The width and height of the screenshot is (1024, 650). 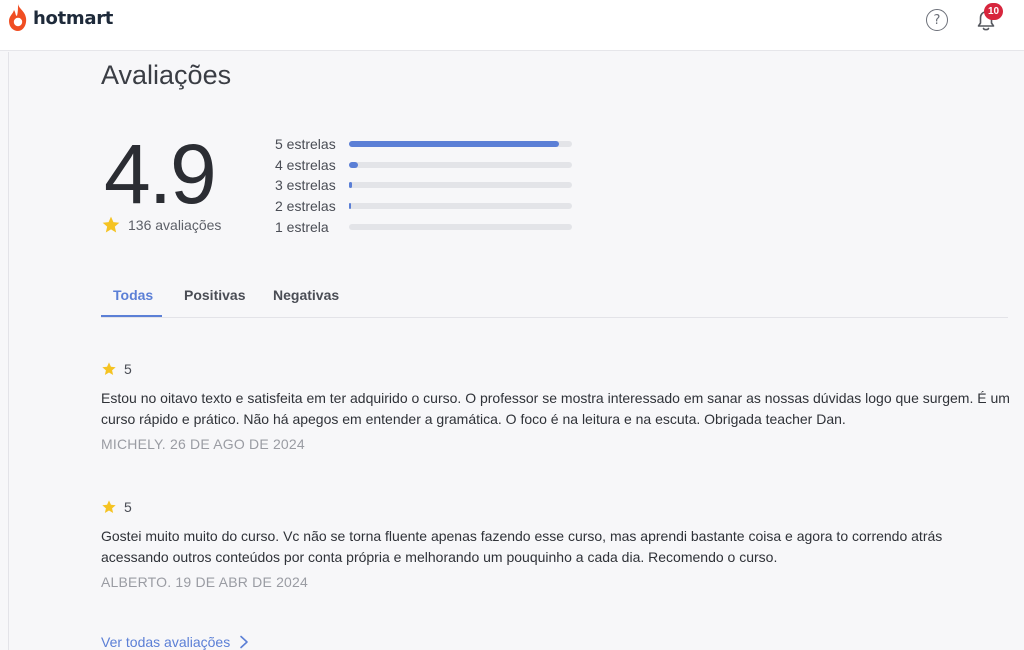 I want to click on left-rail-divider, so click(x=8, y=351).